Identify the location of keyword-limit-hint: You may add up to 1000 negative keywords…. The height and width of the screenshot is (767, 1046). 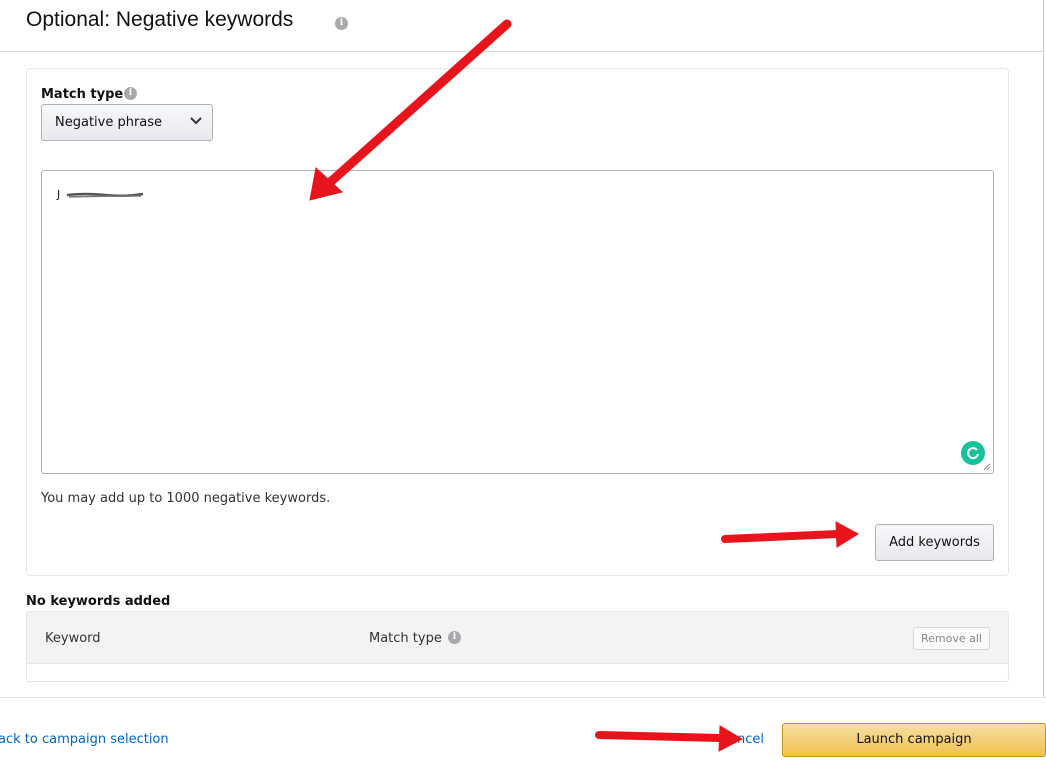
(186, 498).